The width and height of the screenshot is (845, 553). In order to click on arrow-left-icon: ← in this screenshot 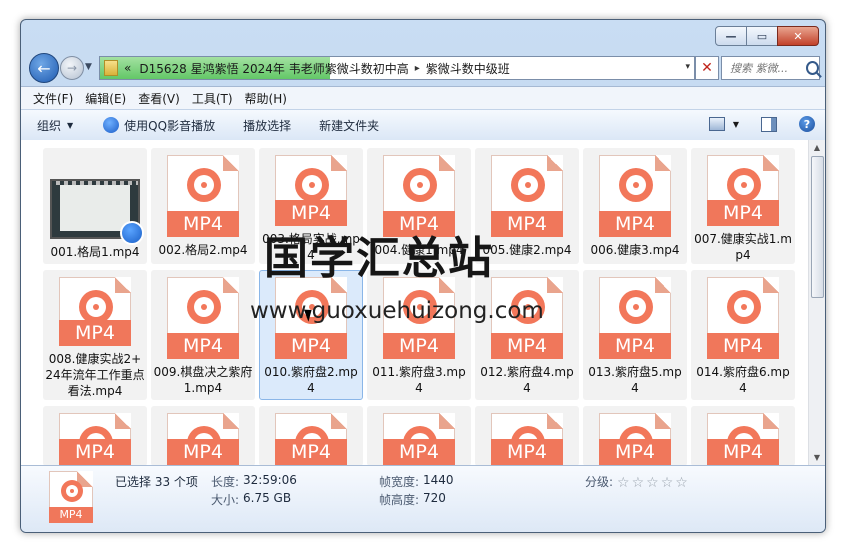, I will do `click(44, 68)`.